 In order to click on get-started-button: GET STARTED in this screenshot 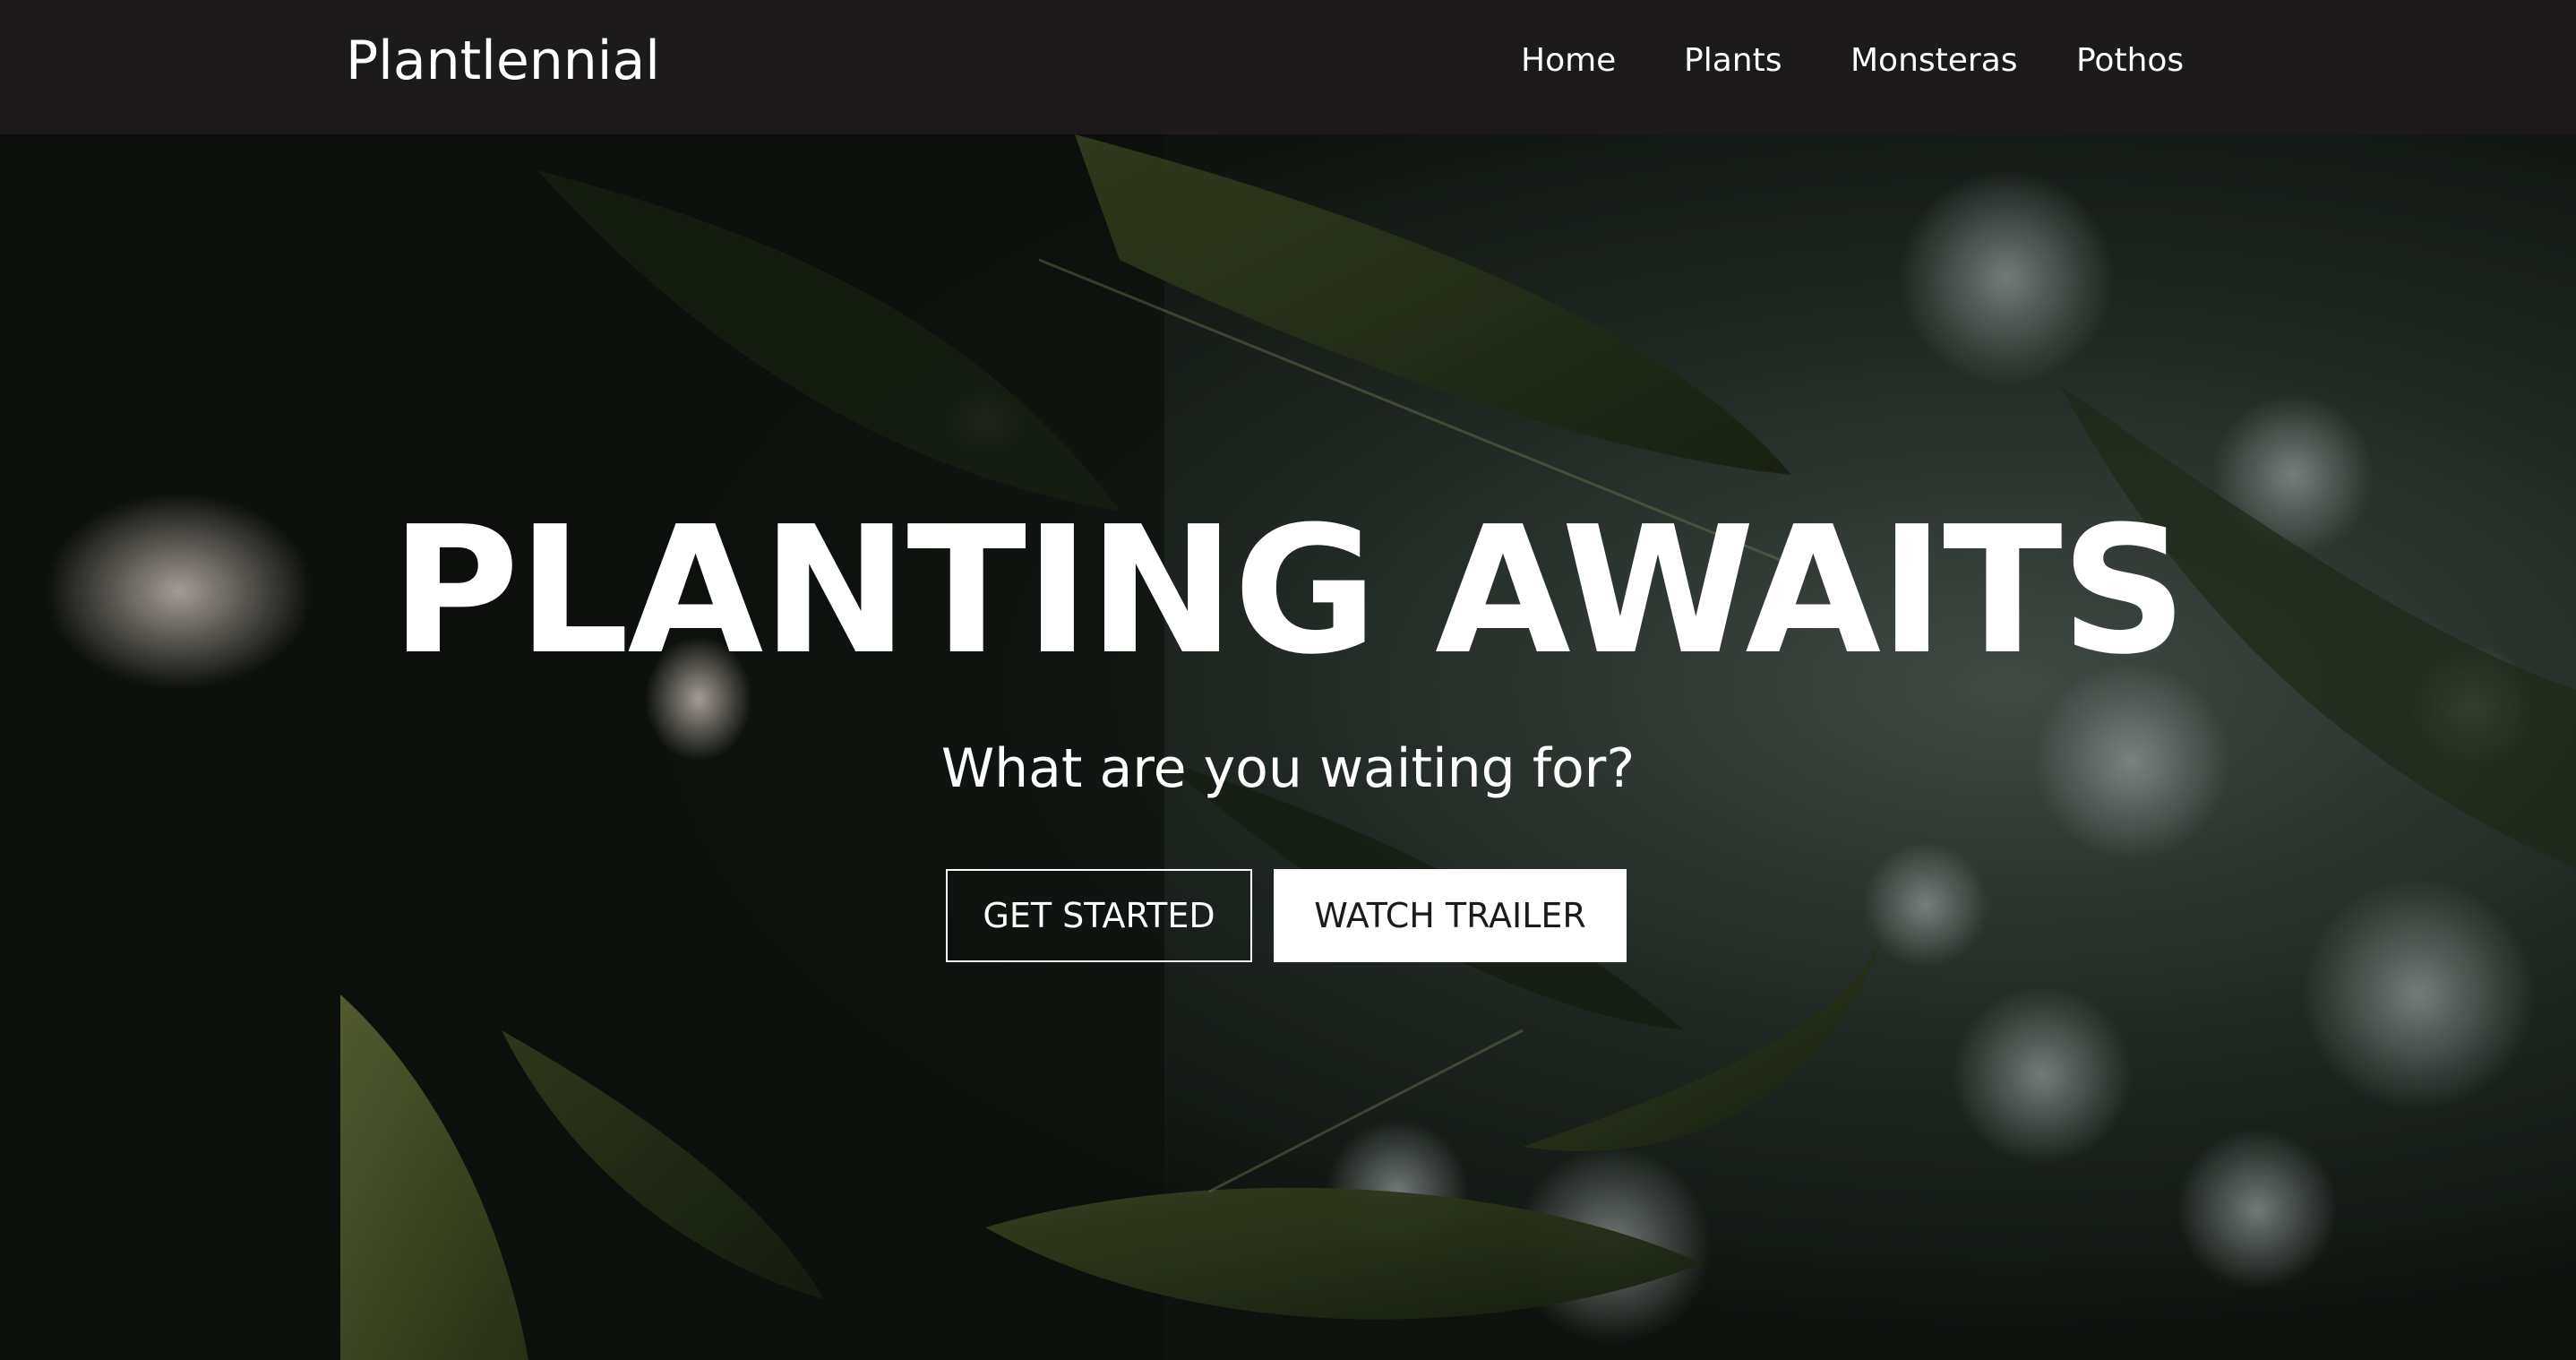, I will do `click(1099, 915)`.